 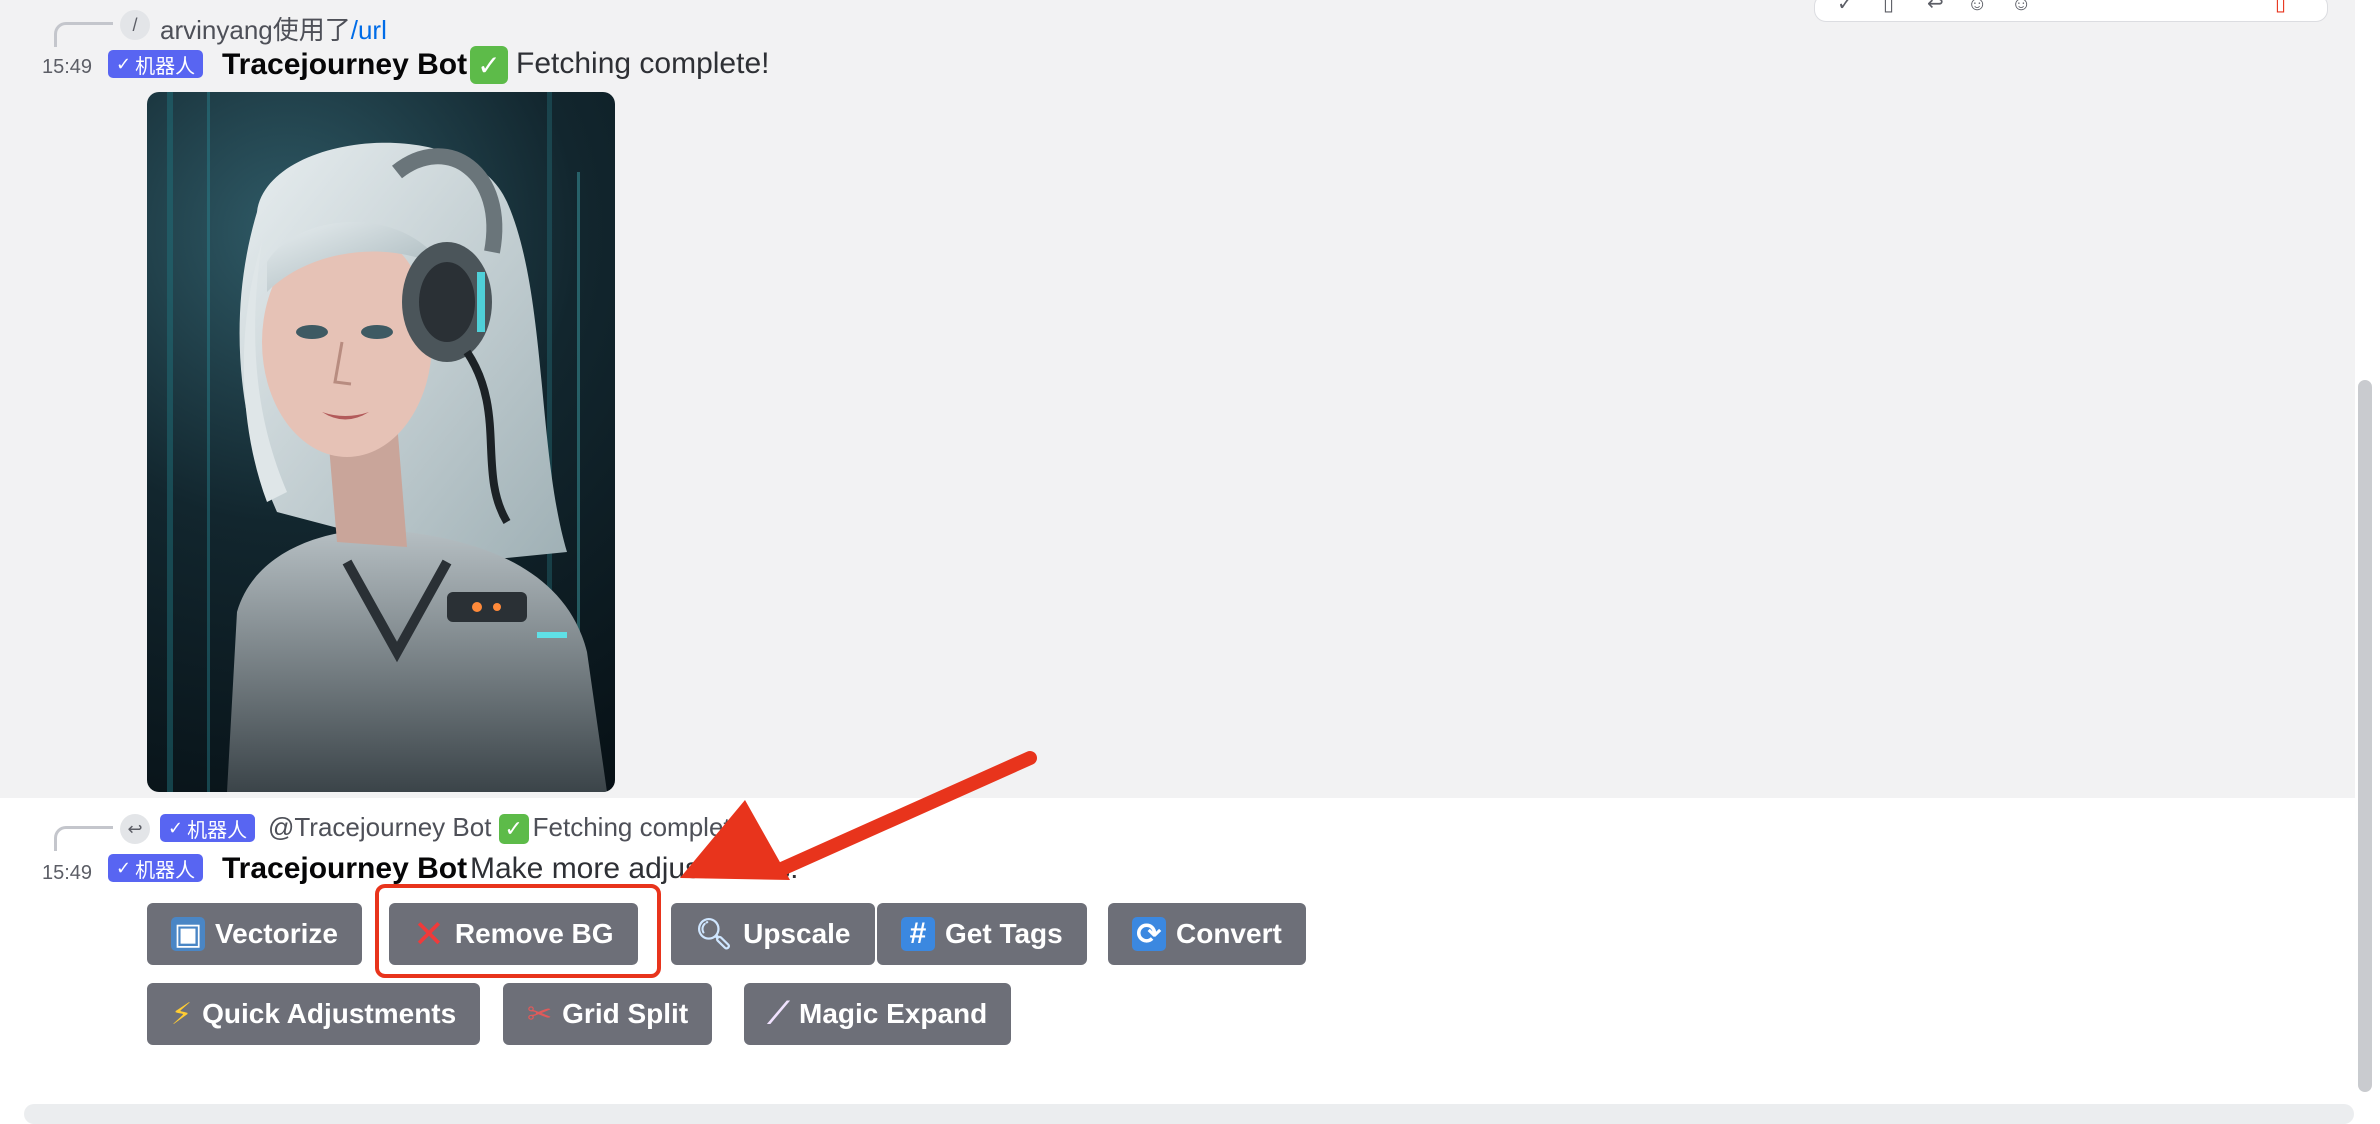 I want to click on annotation-arrow, so click(x=858, y=815).